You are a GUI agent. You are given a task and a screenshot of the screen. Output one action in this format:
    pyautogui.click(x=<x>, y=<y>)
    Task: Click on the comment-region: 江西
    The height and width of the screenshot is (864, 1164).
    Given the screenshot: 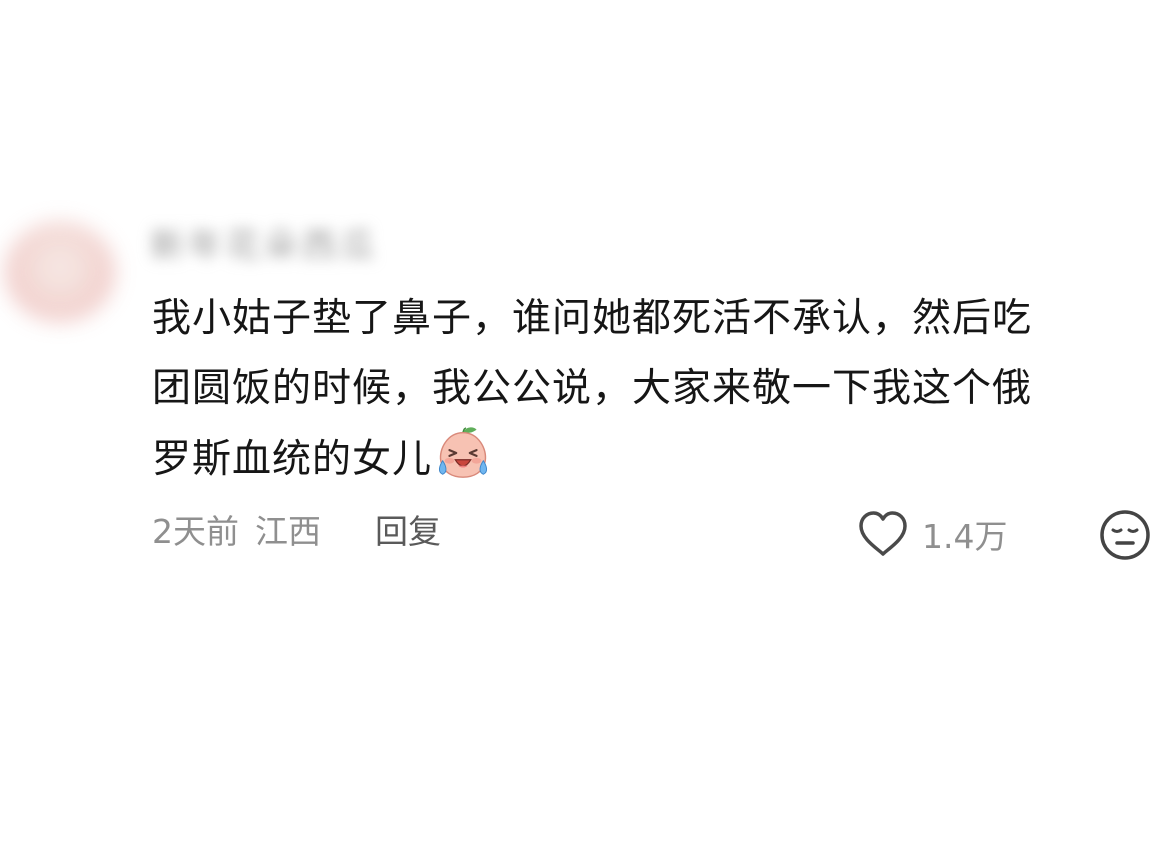 What is the action you would take?
    pyautogui.click(x=288, y=531)
    